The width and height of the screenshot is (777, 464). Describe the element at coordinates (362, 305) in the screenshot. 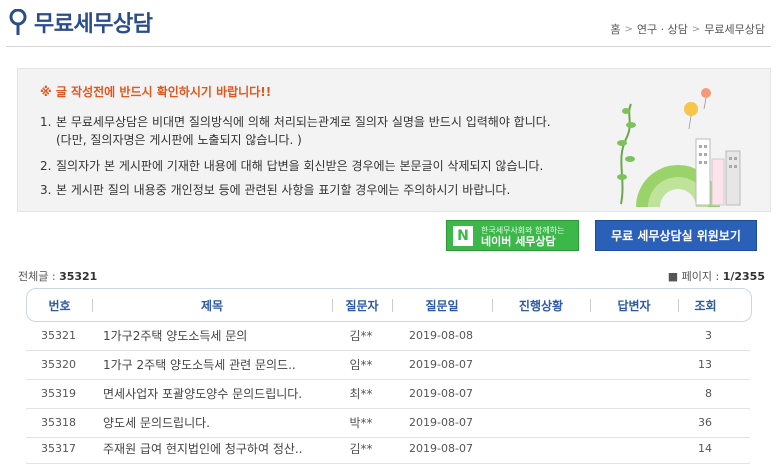

I see `col-header-asker: 질문자` at that location.